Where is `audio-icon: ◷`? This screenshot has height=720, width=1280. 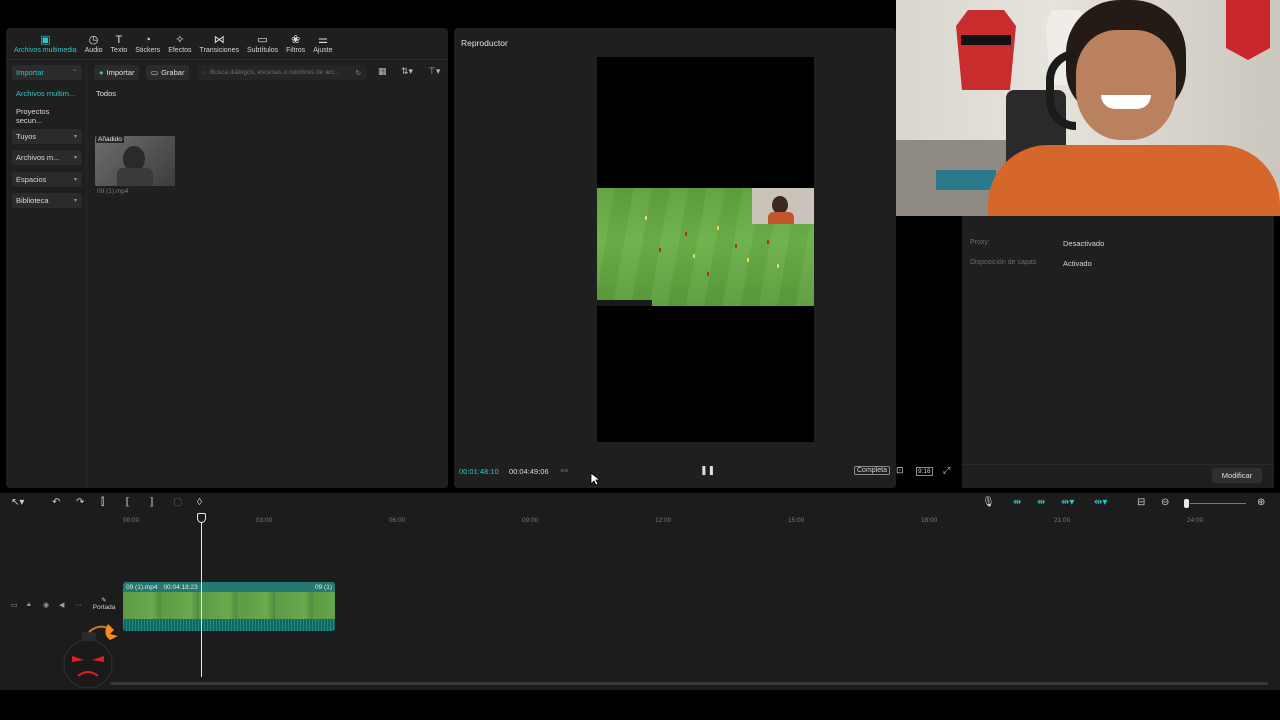
audio-icon: ◷ is located at coordinates (93, 39).